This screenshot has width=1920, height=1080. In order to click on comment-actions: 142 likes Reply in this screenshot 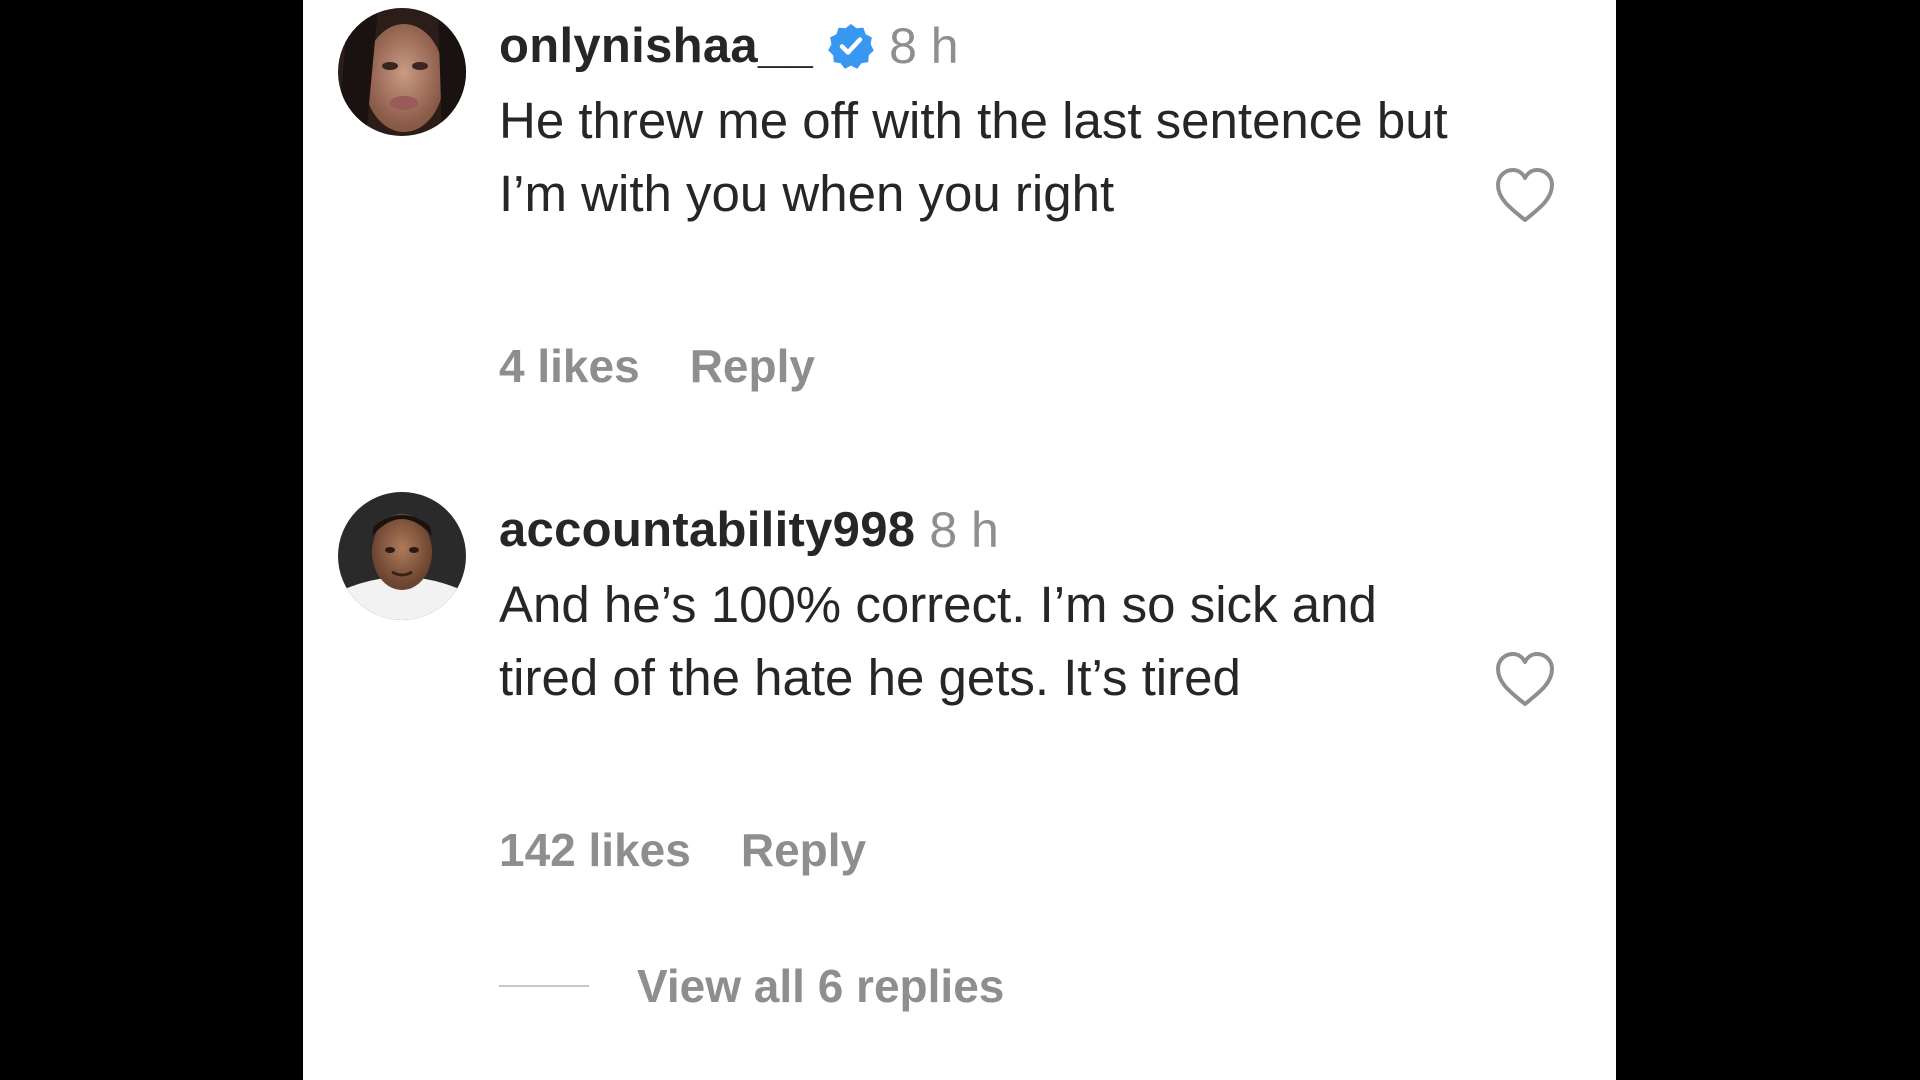, I will do `click(682, 850)`.